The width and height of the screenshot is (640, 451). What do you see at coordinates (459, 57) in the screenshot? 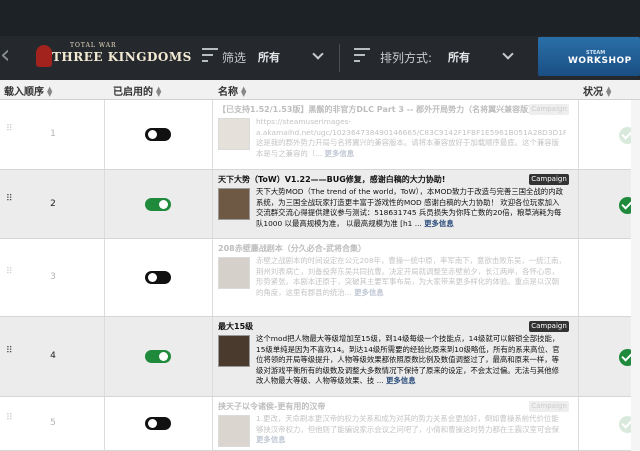
I see `sort-value: 所有` at bounding box center [459, 57].